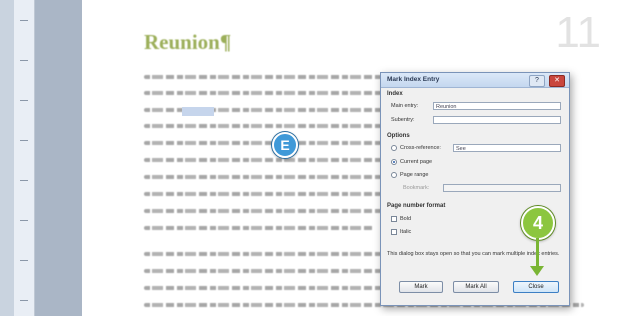 The height and width of the screenshot is (316, 623). I want to click on subentry-label: Subentry:, so click(403, 120).